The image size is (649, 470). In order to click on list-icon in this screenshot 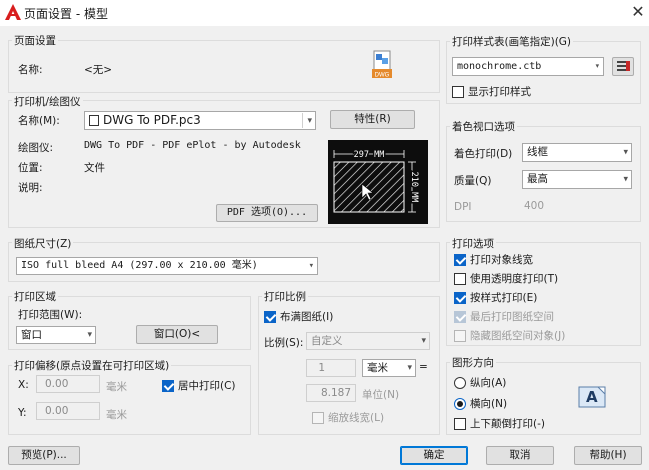, I will do `click(623, 66)`.